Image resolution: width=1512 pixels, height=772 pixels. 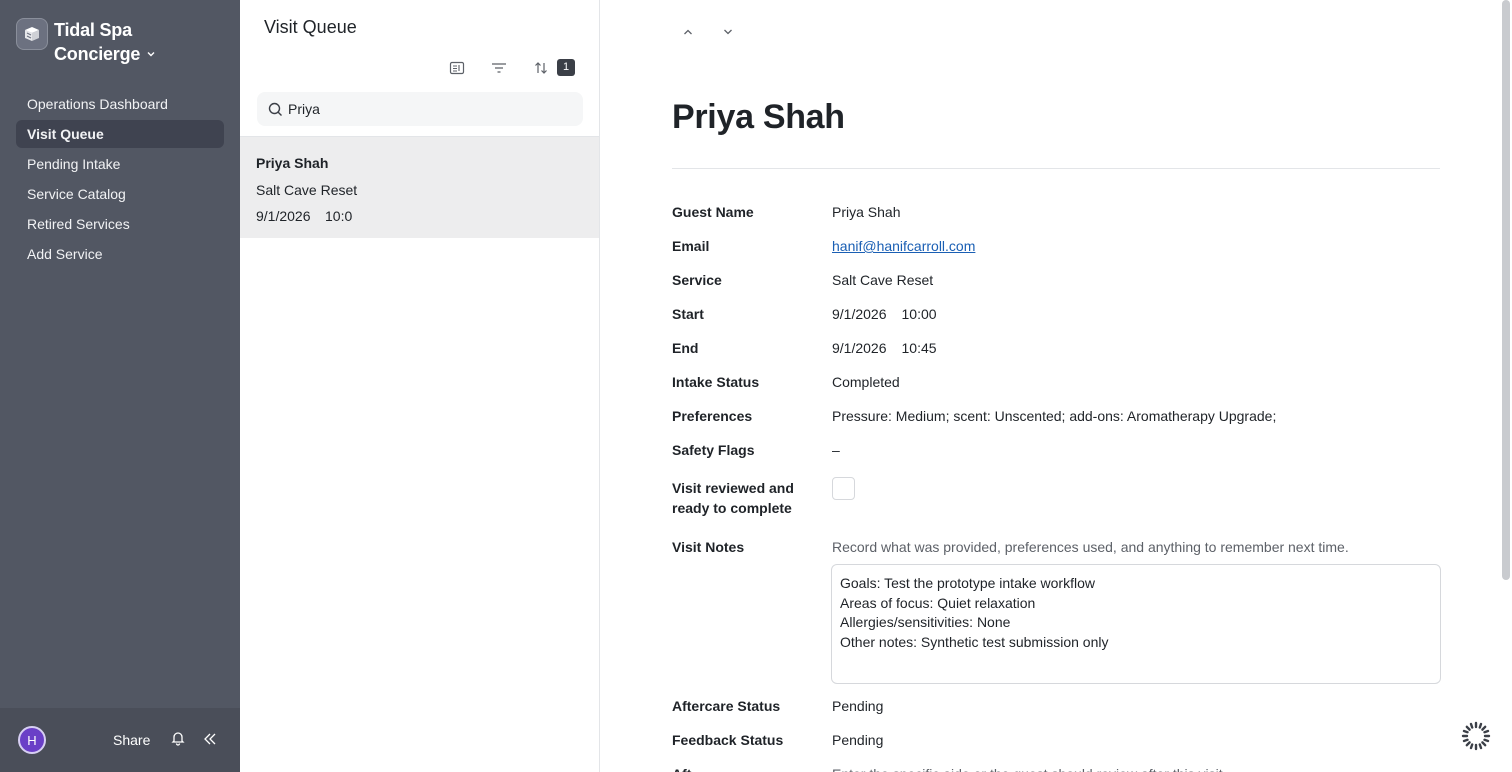 I want to click on end-time: 10:45, so click(x=919, y=348).